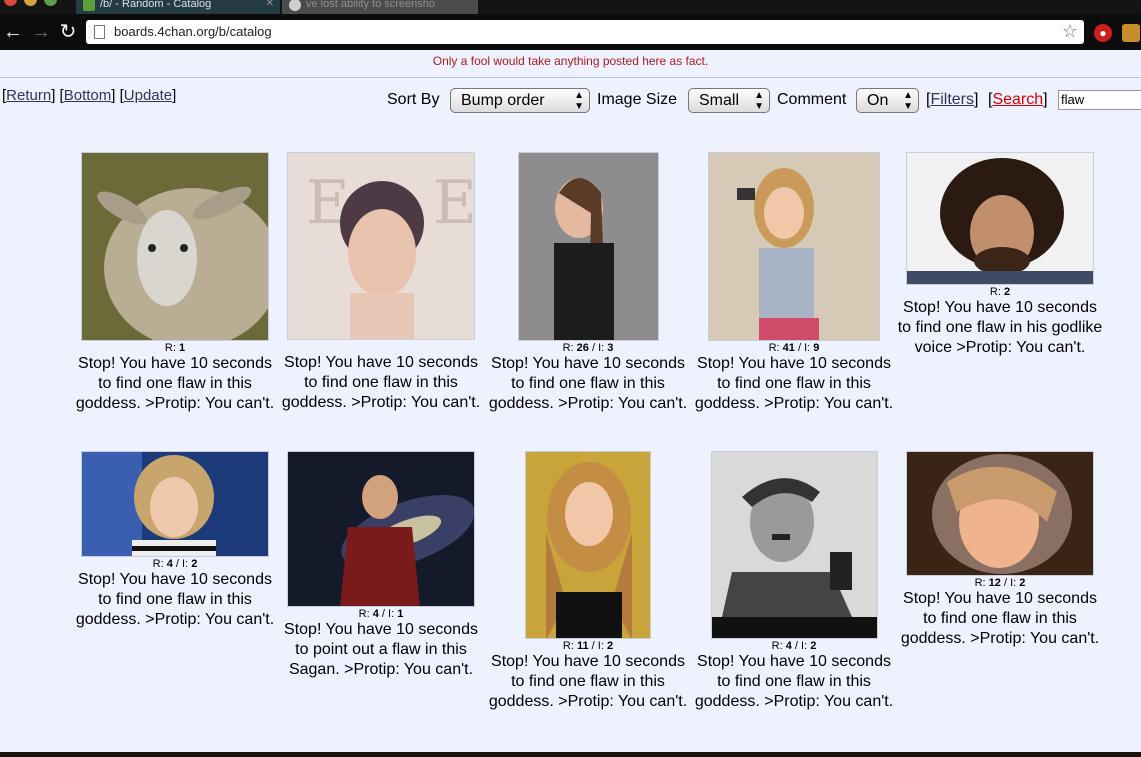 This screenshot has width=1141, height=757. I want to click on reply-count: 12, so click(994, 583).